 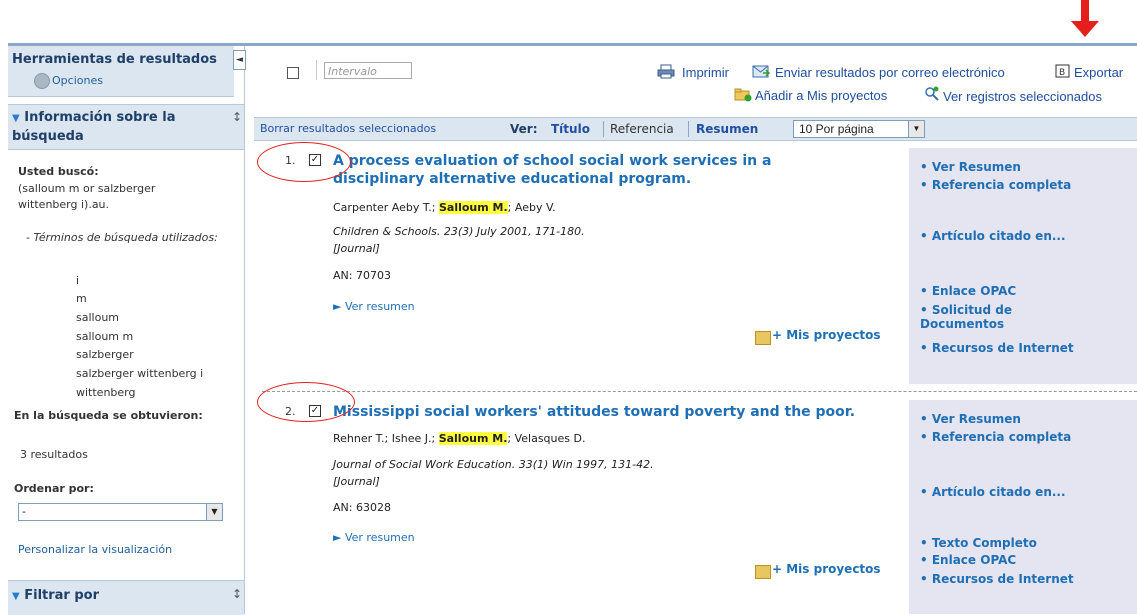 What do you see at coordinates (362, 275) in the screenshot?
I see `record-an: AN: 70703` at bounding box center [362, 275].